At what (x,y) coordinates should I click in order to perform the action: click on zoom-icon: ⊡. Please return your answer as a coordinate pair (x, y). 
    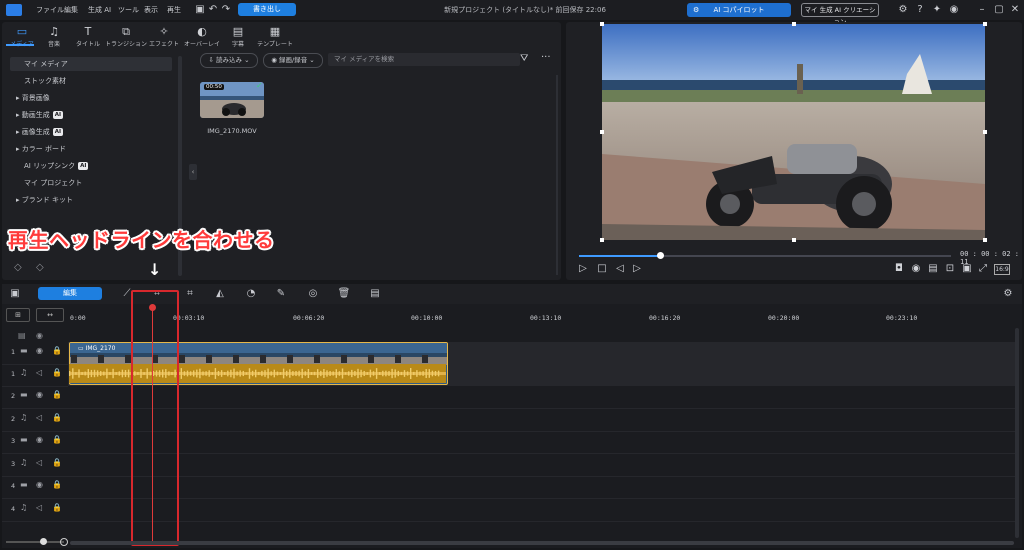
    Looking at the image, I should click on (950, 269).